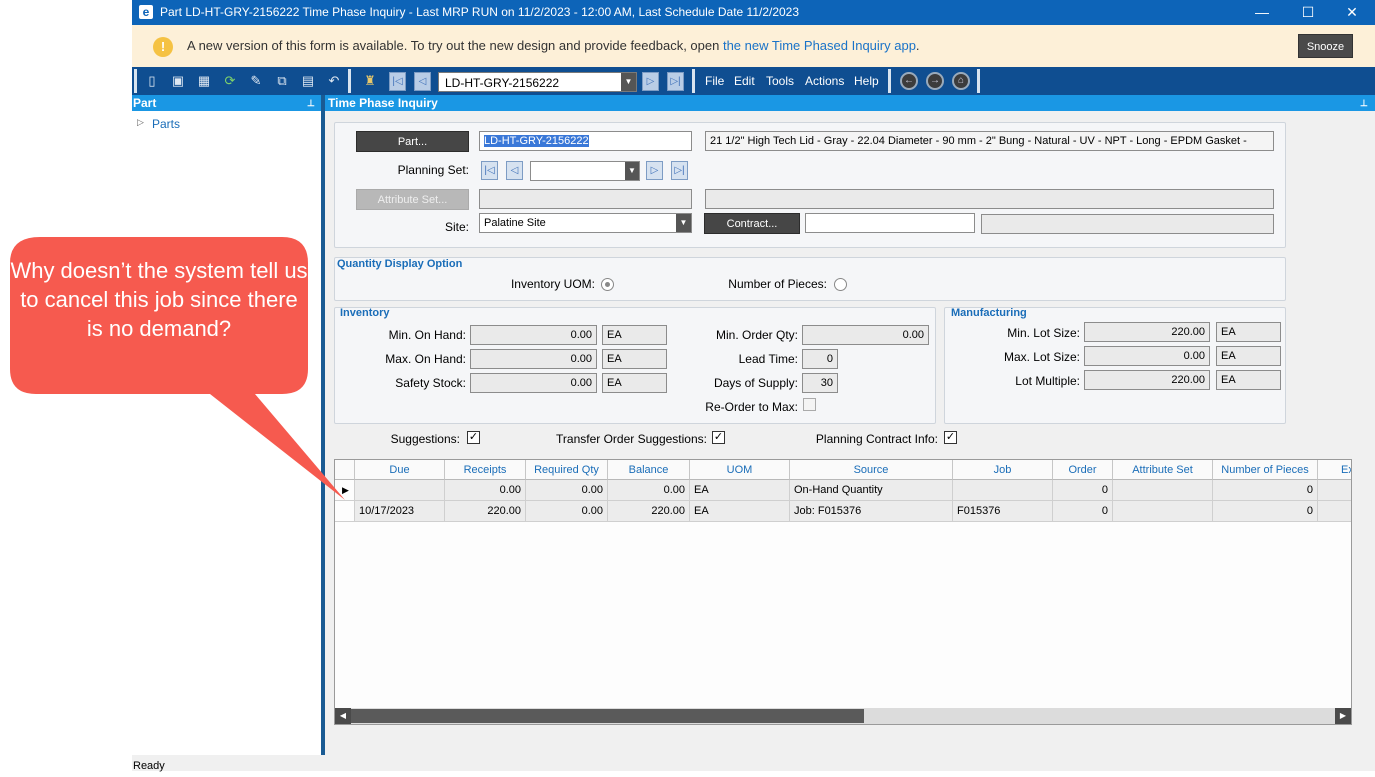 The image size is (1375, 777). I want to click on row-selector, so click(345, 511).